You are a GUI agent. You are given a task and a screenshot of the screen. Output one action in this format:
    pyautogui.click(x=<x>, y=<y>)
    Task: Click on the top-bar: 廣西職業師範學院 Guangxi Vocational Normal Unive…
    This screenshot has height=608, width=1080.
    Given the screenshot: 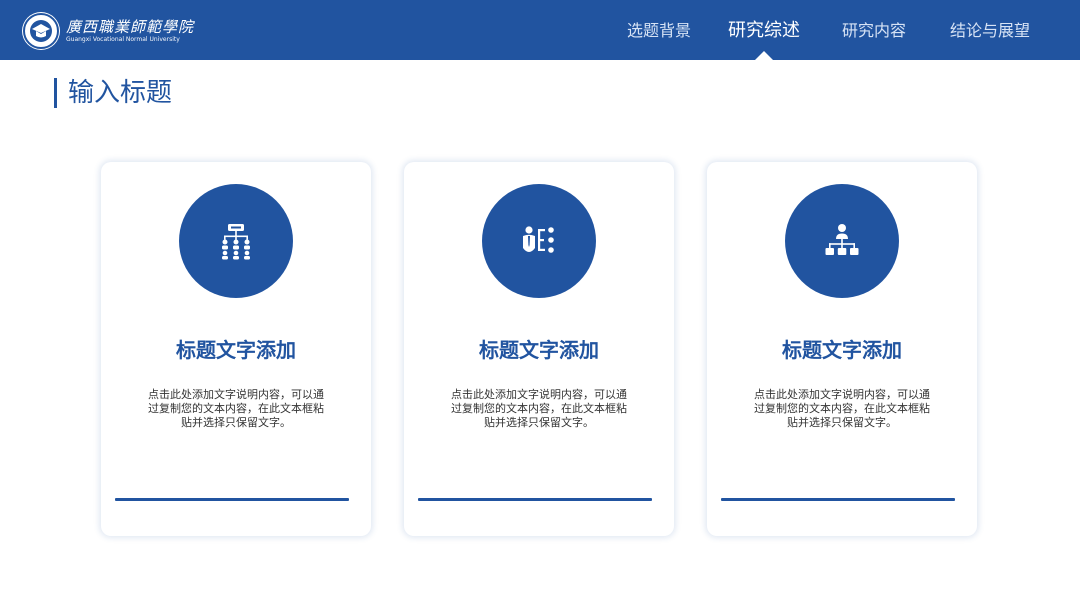 What is the action you would take?
    pyautogui.click(x=540, y=30)
    